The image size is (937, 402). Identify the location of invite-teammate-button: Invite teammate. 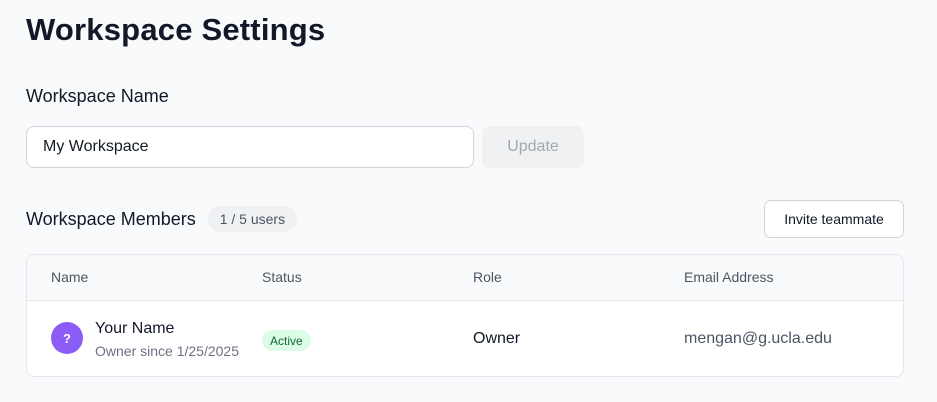
(834, 219).